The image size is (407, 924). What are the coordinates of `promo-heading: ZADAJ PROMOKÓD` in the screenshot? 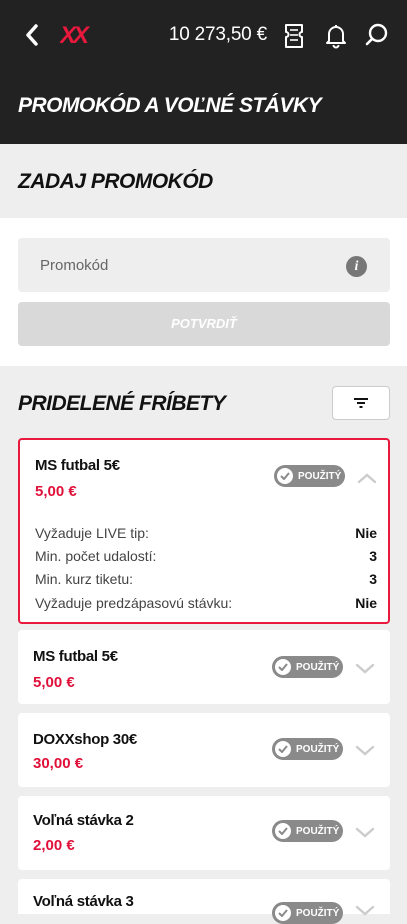 It's located at (115, 181).